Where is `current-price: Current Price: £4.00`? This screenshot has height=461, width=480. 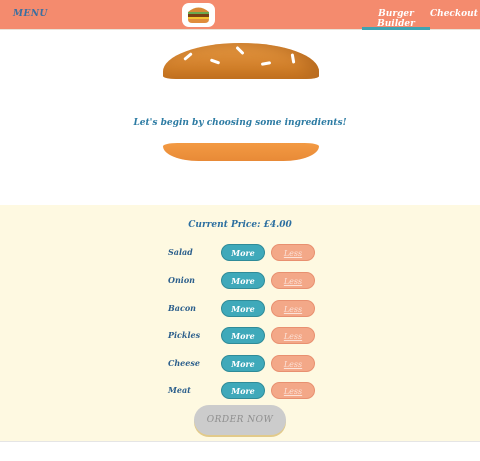 current-price: Current Price: £4.00 is located at coordinates (240, 225).